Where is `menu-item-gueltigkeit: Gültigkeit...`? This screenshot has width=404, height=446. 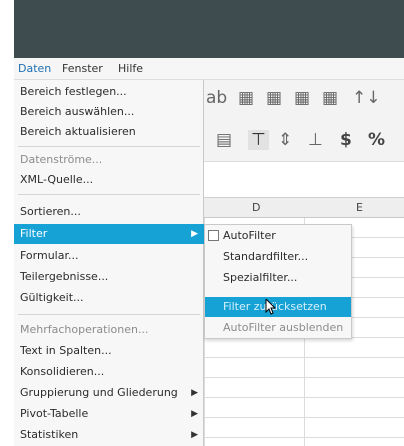
menu-item-gueltigkeit: Gültigkeit... is located at coordinates (109, 298).